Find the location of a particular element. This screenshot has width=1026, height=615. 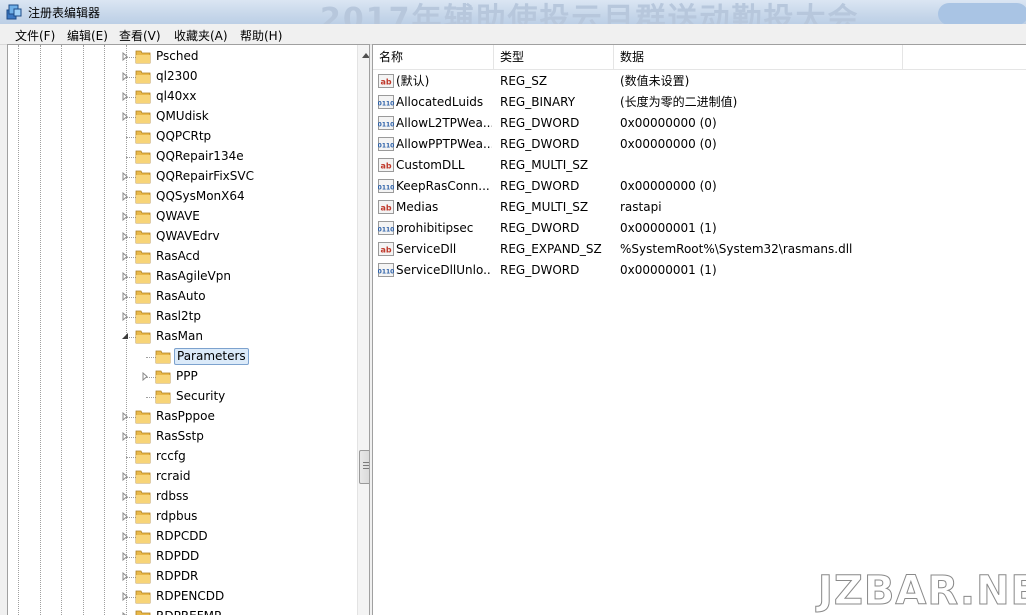

tree-item: QWAVE is located at coordinates (182, 217).